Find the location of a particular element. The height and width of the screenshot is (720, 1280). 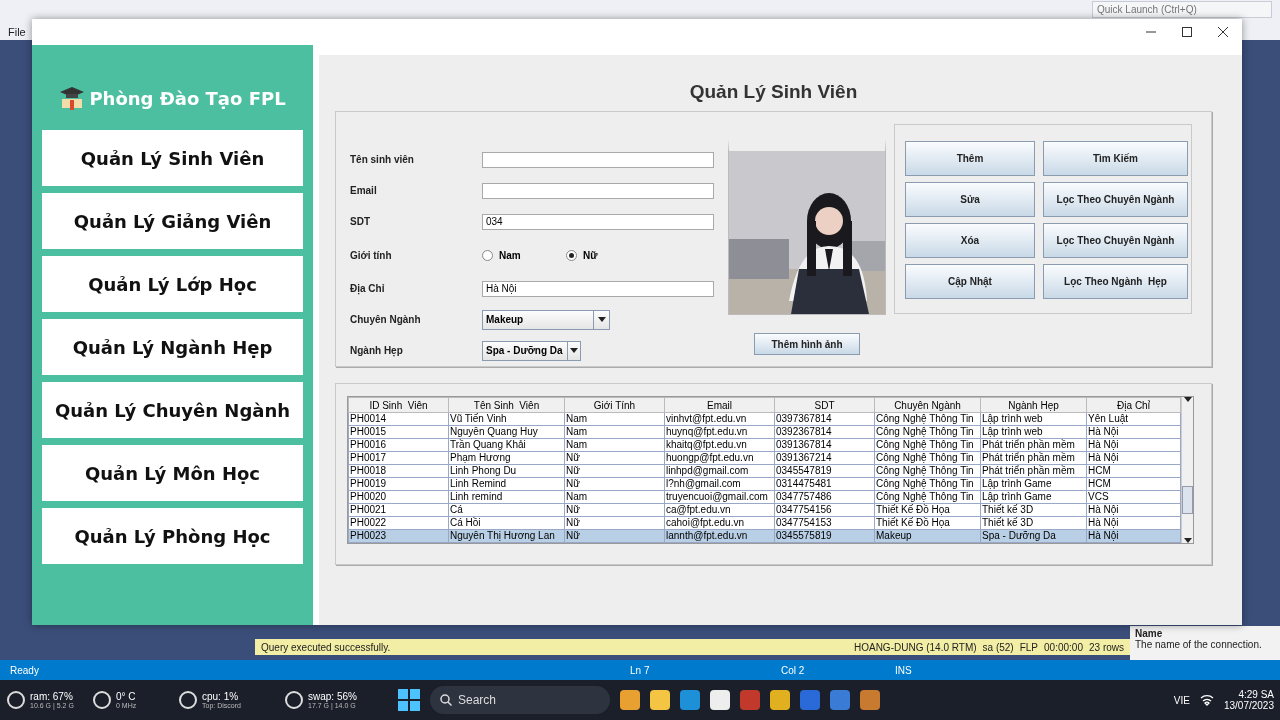

table-cell: PH0020 is located at coordinates (368, 496).